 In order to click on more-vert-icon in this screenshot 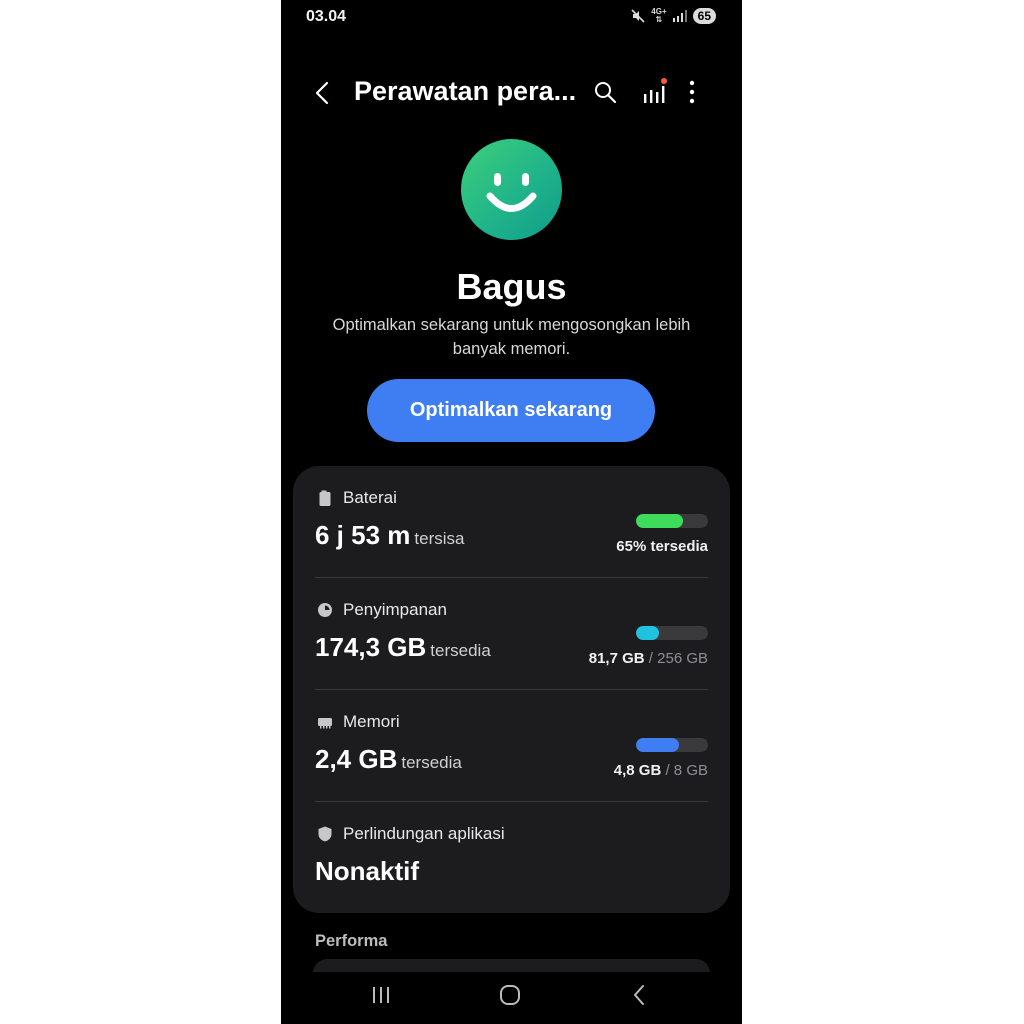, I will do `click(692, 92)`.